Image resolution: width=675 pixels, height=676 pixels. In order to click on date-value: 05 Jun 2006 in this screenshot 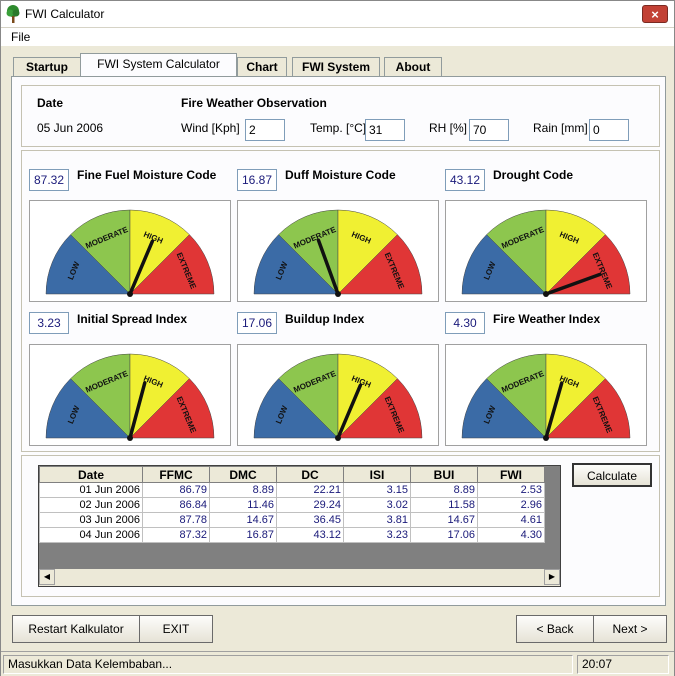, I will do `click(70, 128)`.